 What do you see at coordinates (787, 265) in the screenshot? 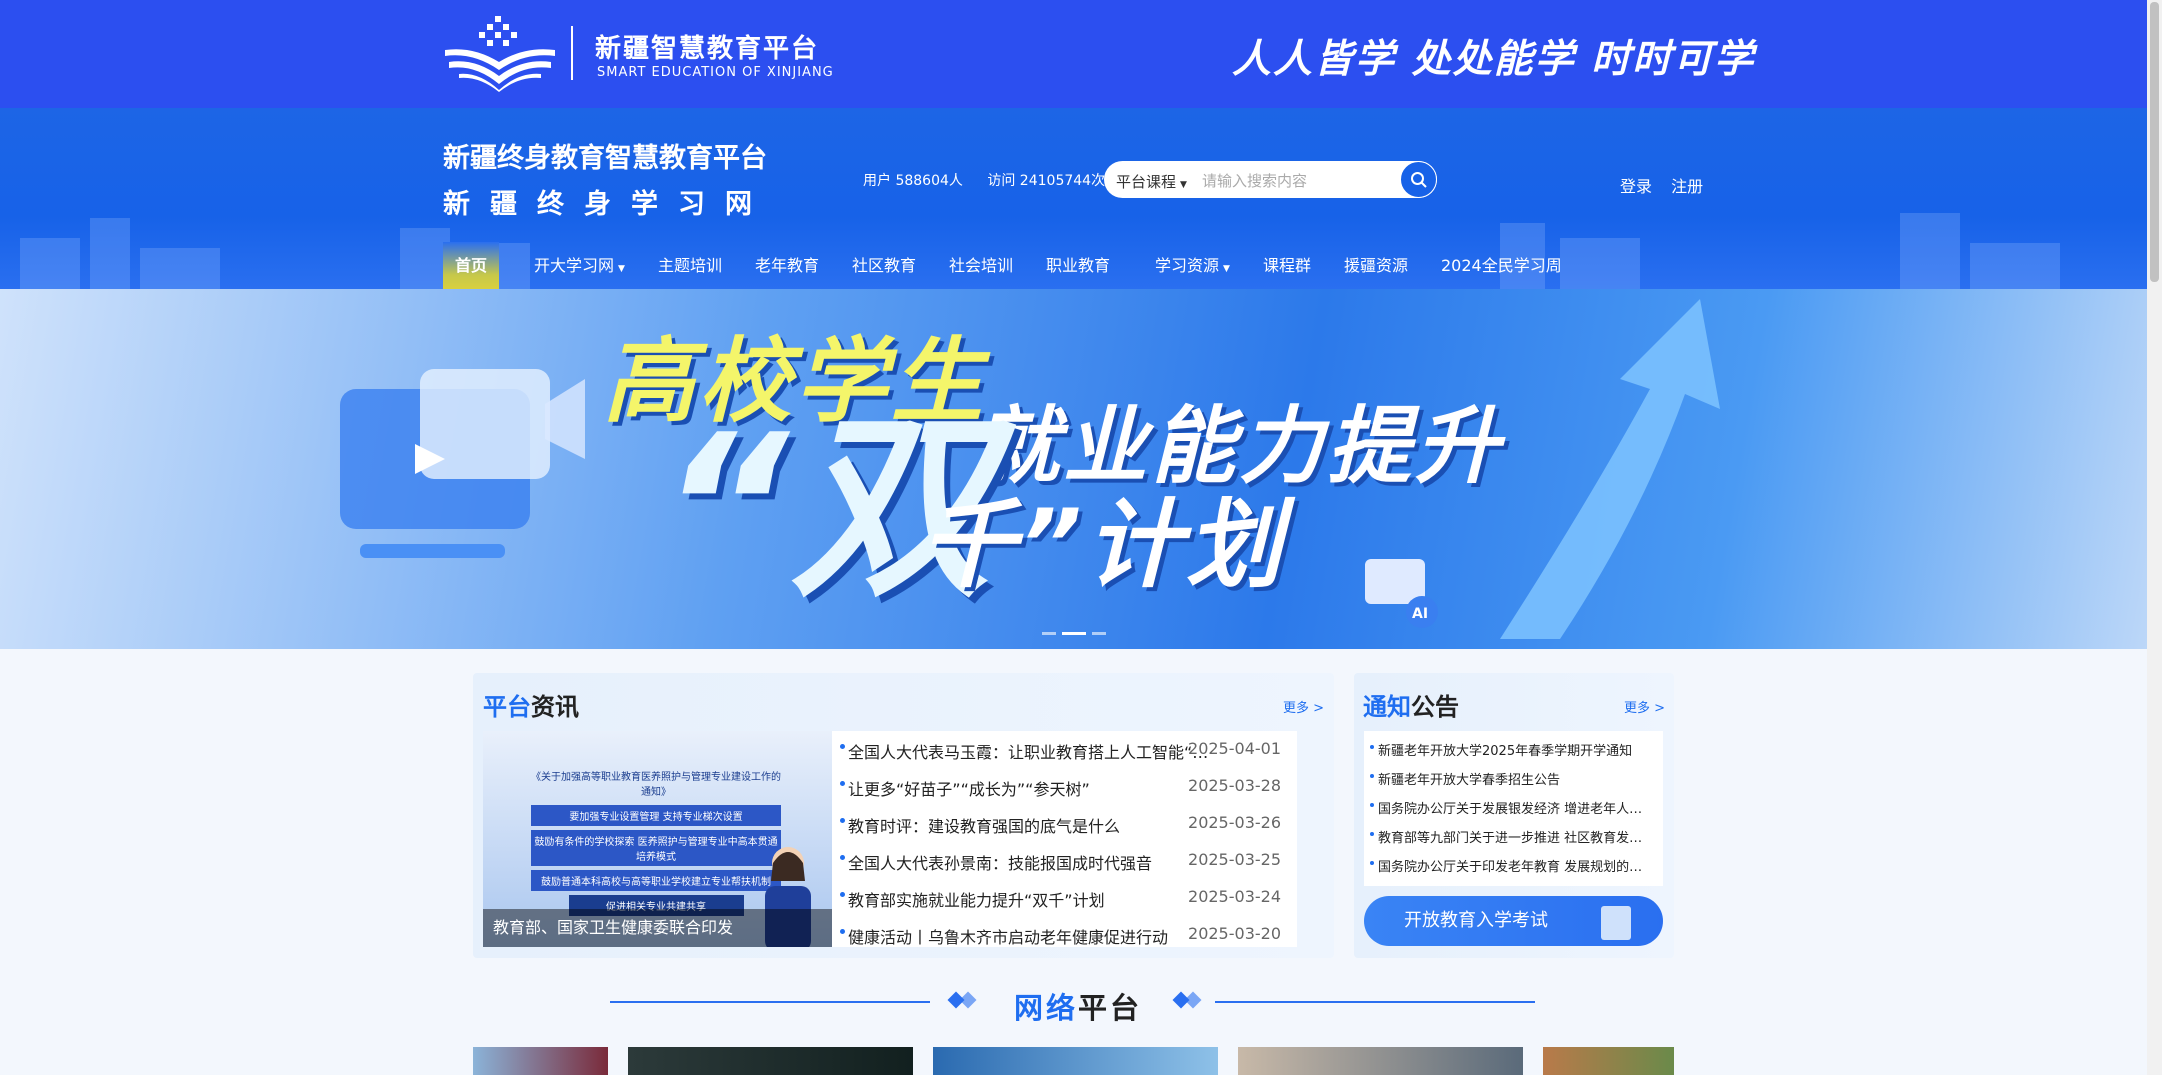
I see `nav-item-elderly-education: 老年教育` at bounding box center [787, 265].